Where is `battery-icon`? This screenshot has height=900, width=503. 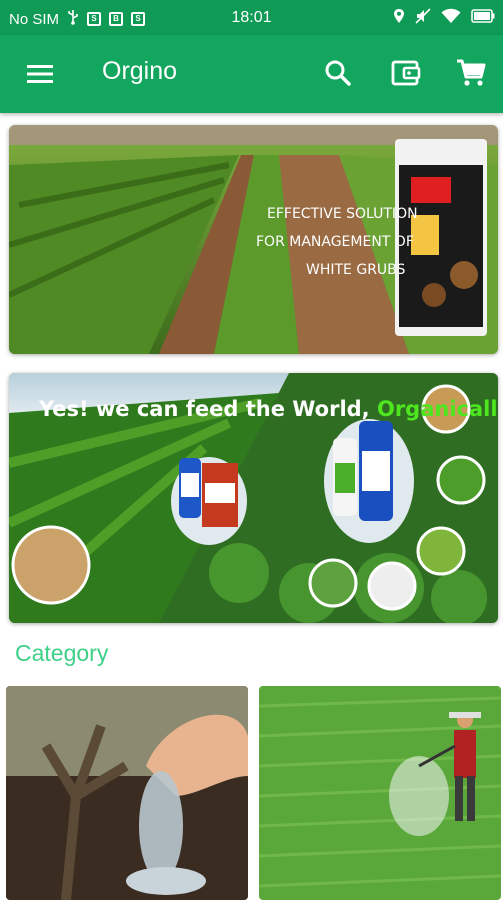 battery-icon is located at coordinates (483, 18).